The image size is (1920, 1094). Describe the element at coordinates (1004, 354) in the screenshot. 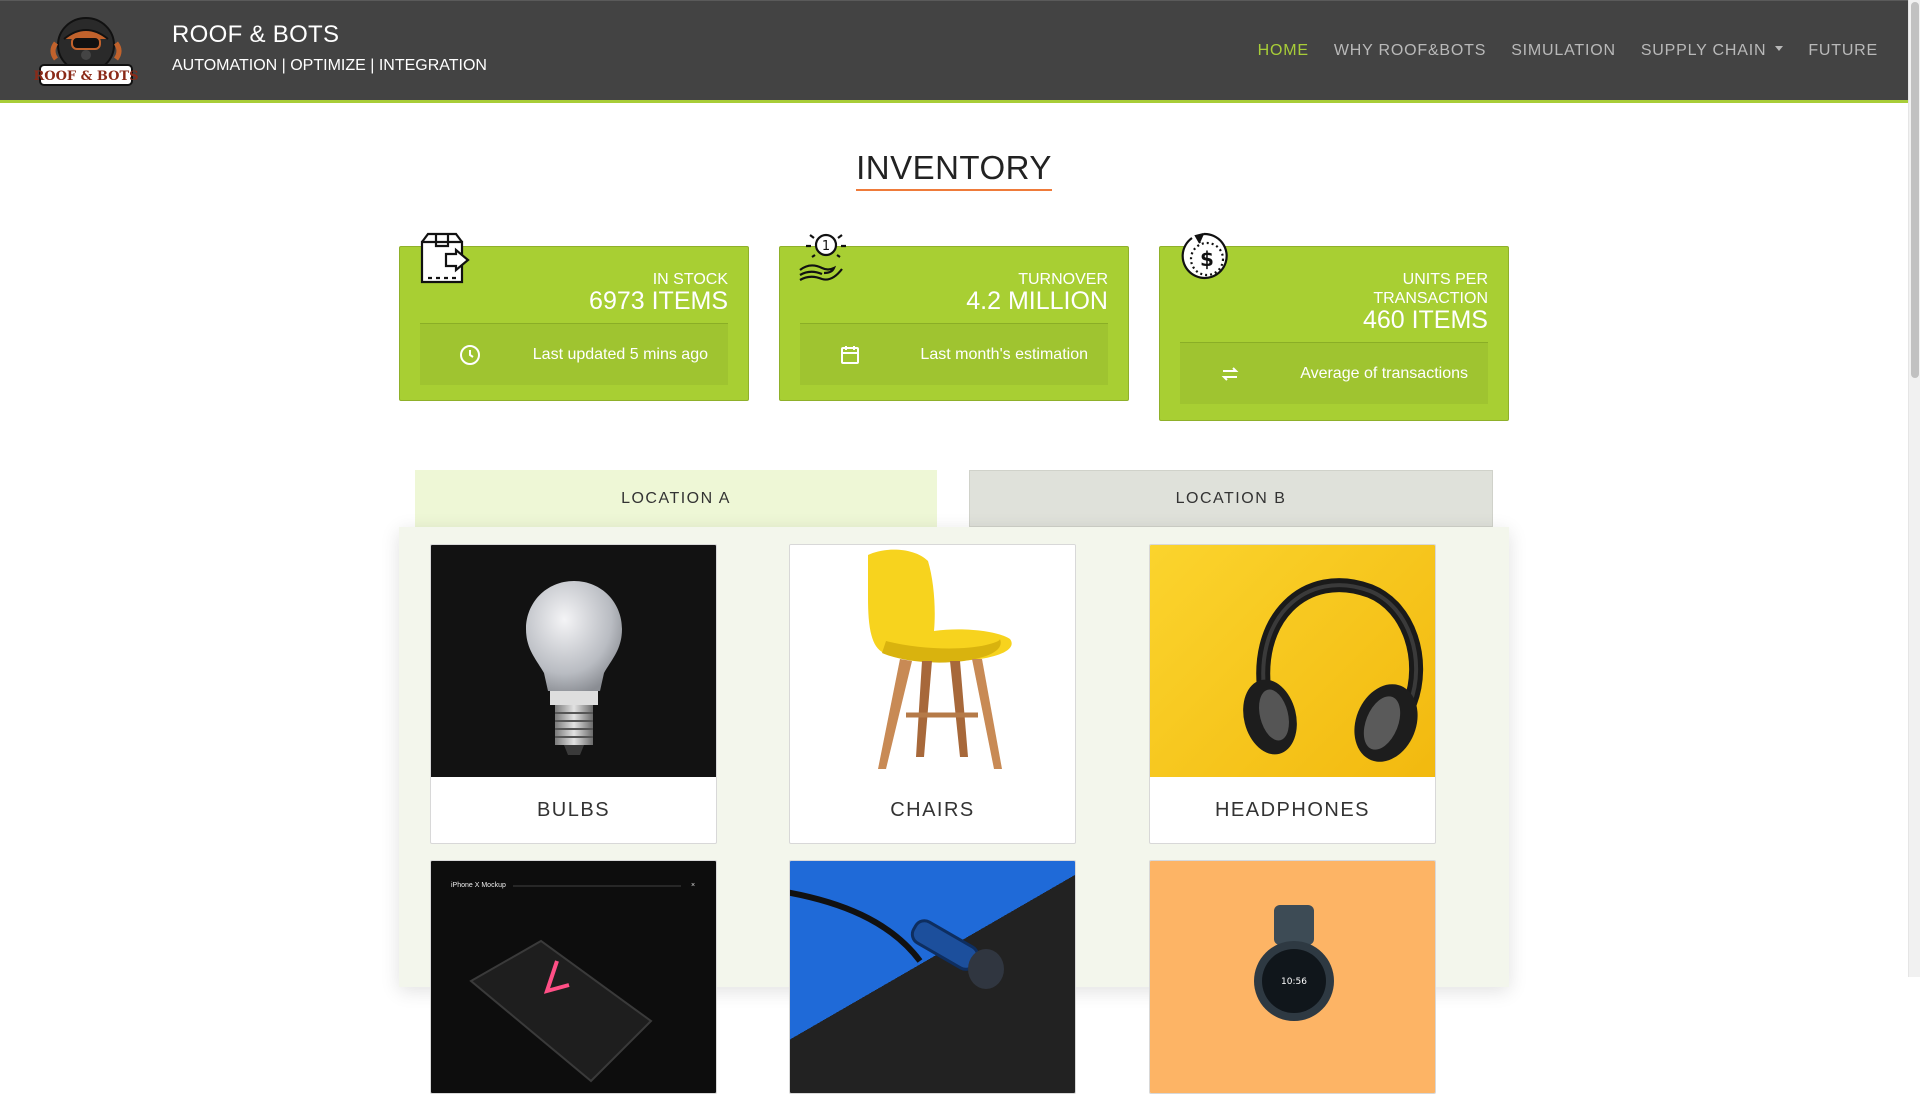

I see `stat-footer-text: Last month's estimation` at that location.